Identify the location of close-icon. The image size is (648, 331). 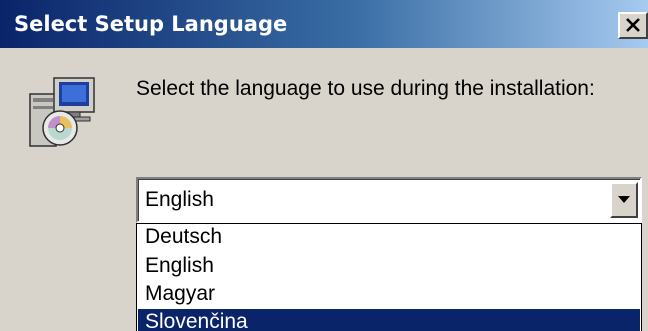
(633, 25).